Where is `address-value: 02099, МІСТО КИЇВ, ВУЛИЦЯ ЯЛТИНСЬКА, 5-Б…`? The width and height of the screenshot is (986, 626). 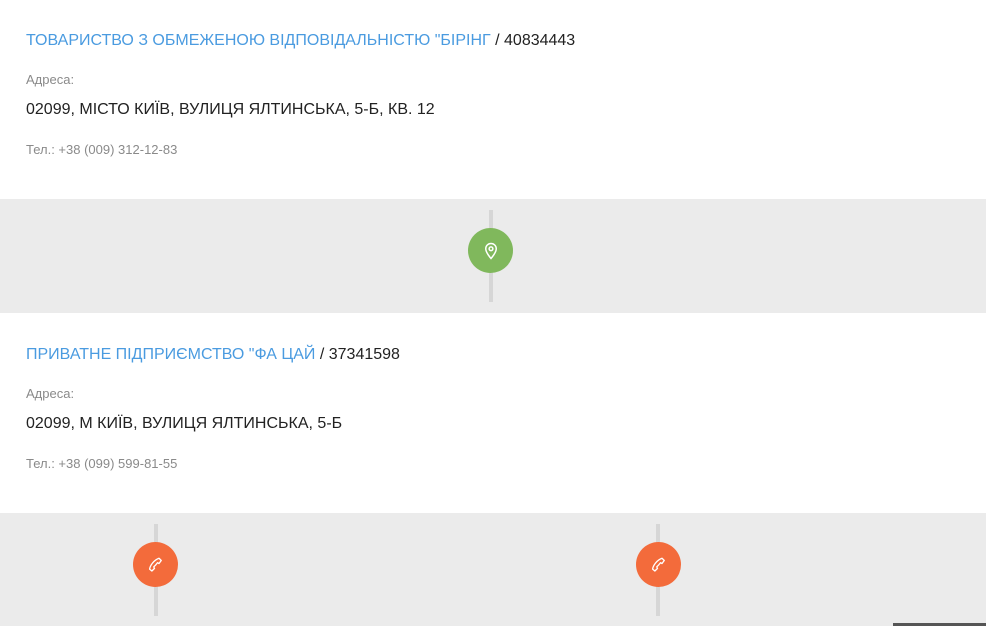 address-value: 02099, МІСТО КИЇВ, ВУЛИЦЯ ЯЛТИНСЬКА, 5-Б… is located at coordinates (230, 109).